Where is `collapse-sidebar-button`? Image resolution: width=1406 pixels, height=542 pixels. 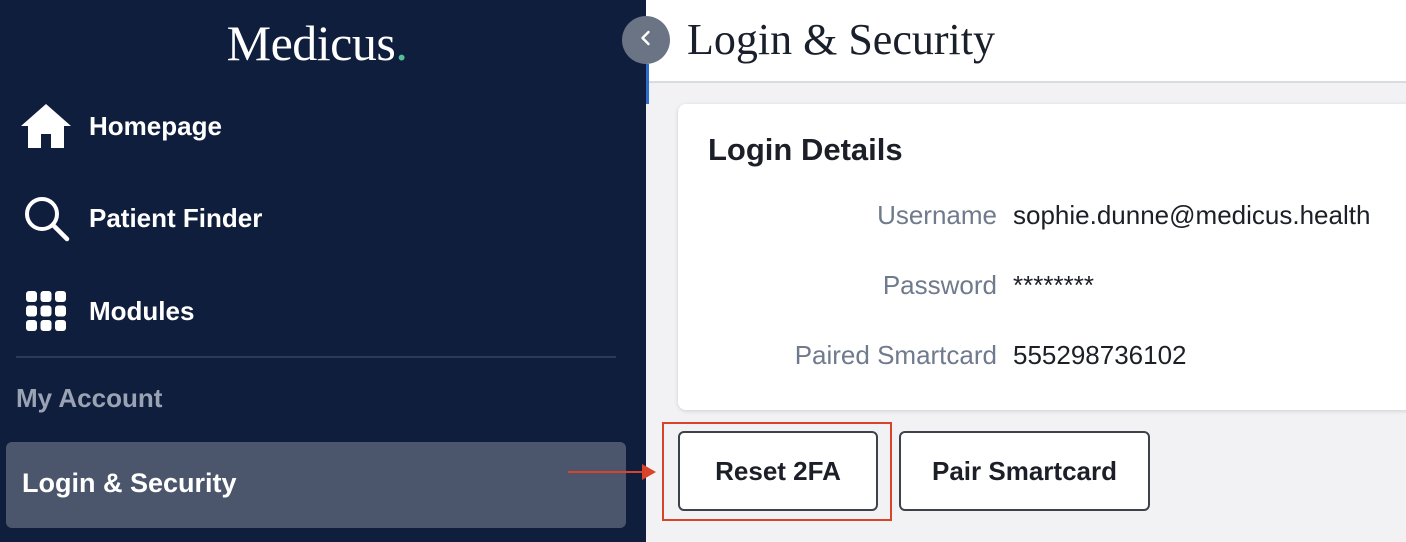
collapse-sidebar-button is located at coordinates (646, 40).